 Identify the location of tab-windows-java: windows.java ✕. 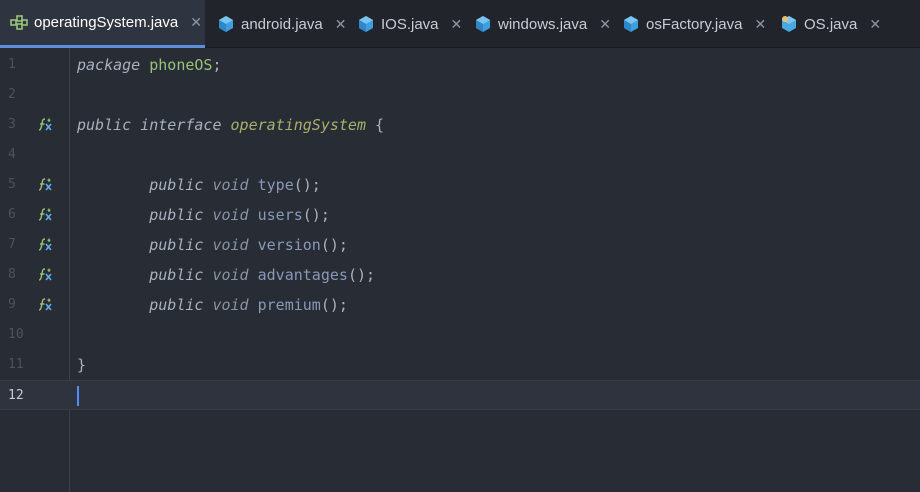
(536, 24).